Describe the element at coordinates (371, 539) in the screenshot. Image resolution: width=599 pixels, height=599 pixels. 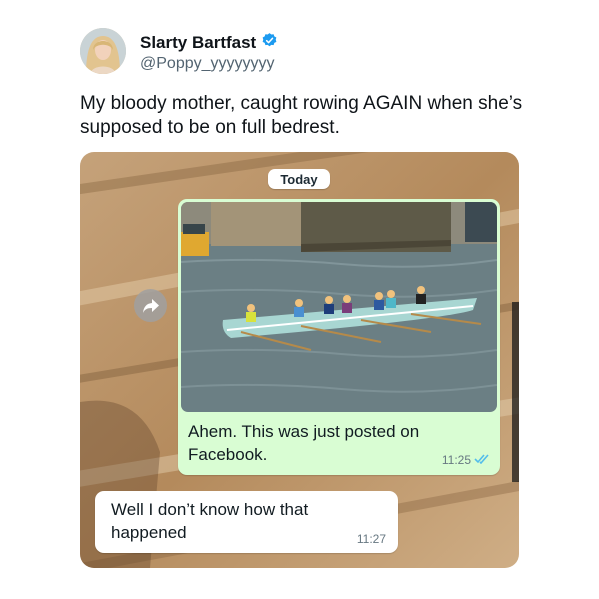
I see `incoming-message-time: 11:27` at that location.